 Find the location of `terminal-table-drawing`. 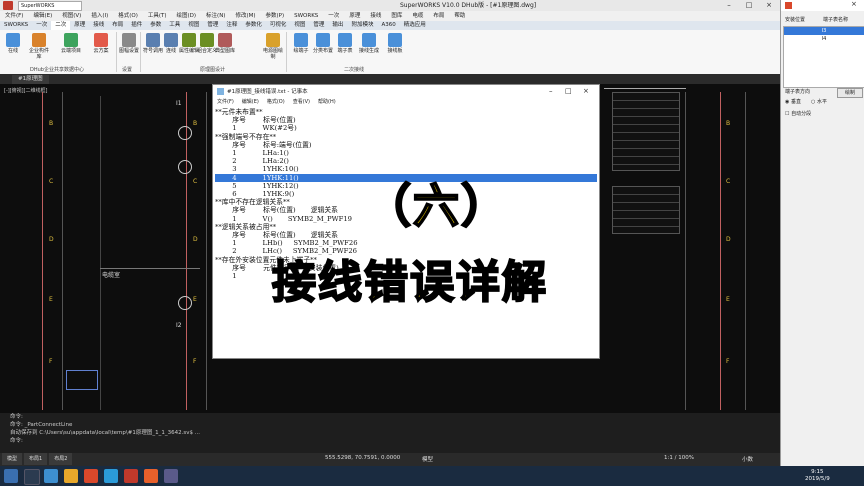

terminal-table-drawing is located at coordinates (646, 131).